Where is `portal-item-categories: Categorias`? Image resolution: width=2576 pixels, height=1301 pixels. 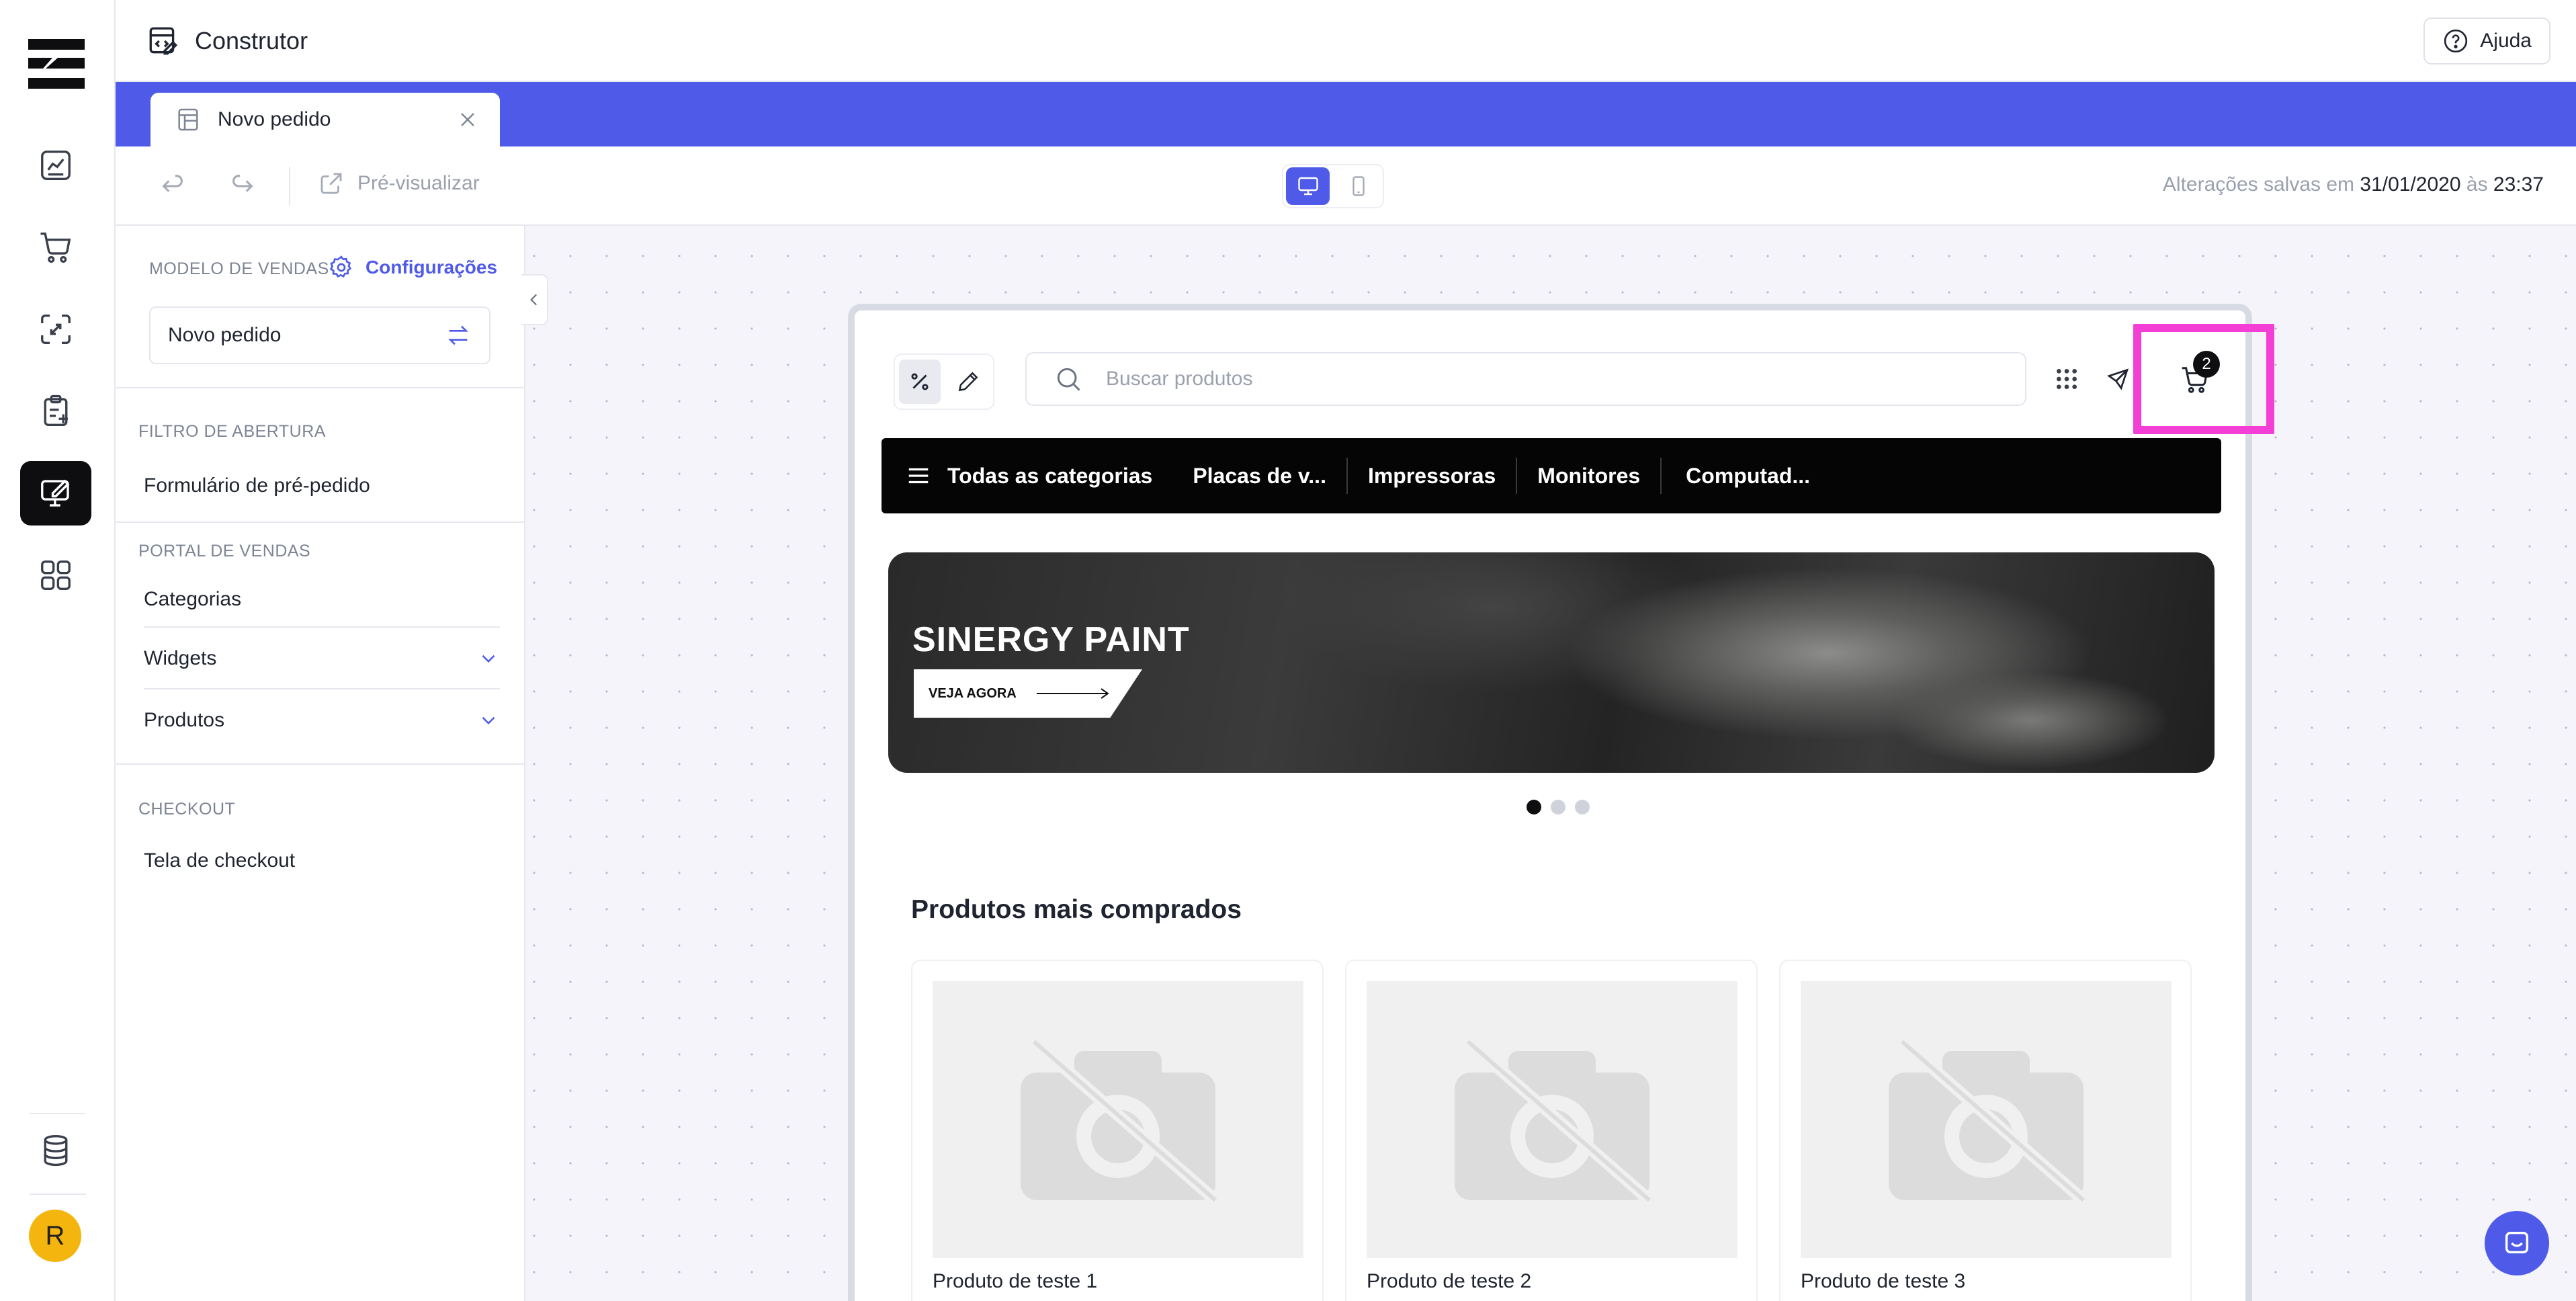 portal-item-categories: Categorias is located at coordinates (322, 599).